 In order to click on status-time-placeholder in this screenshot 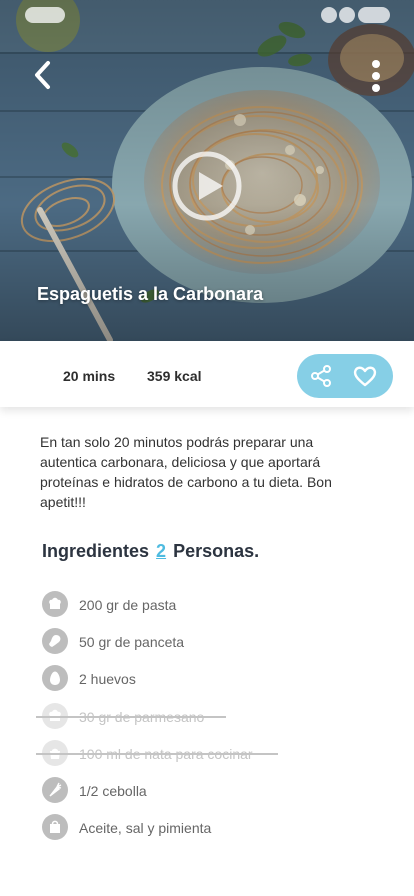, I will do `click(45, 15)`.